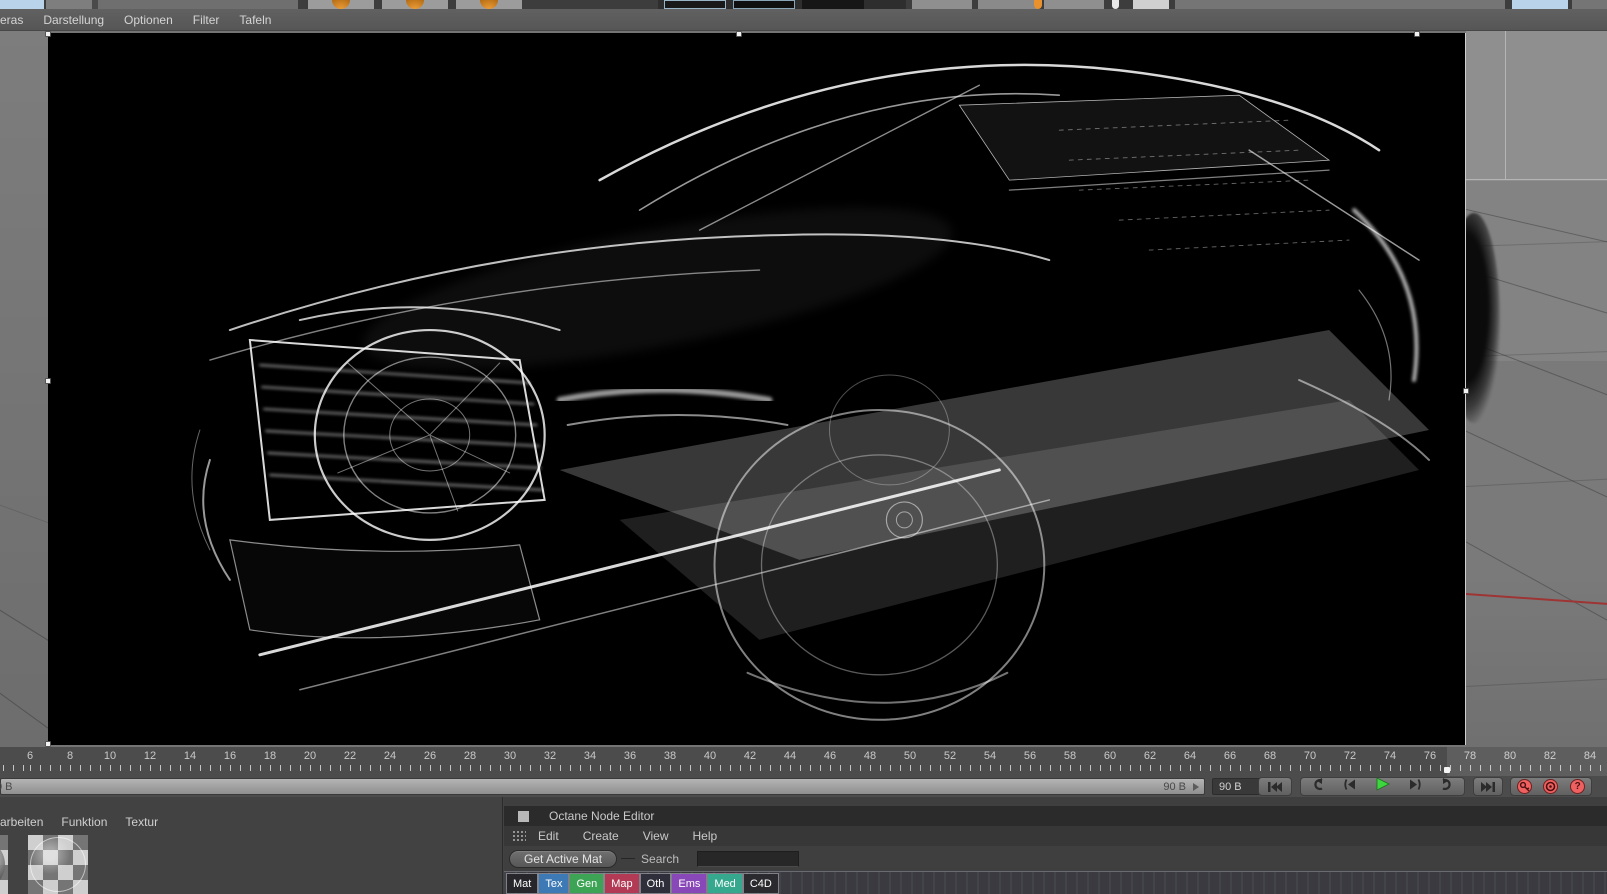 The width and height of the screenshot is (1607, 894). I want to click on timeline-out-of-range, so click(1527, 761).